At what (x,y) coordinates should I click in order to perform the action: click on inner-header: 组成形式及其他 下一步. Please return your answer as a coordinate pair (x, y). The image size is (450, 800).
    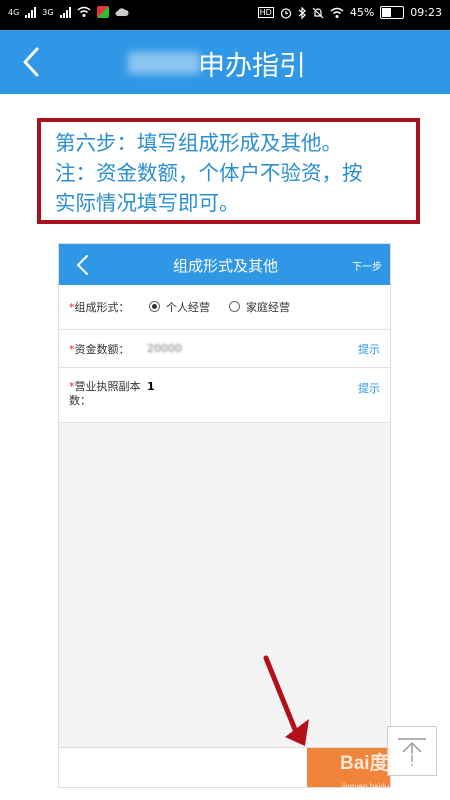
    Looking at the image, I should click on (224, 264).